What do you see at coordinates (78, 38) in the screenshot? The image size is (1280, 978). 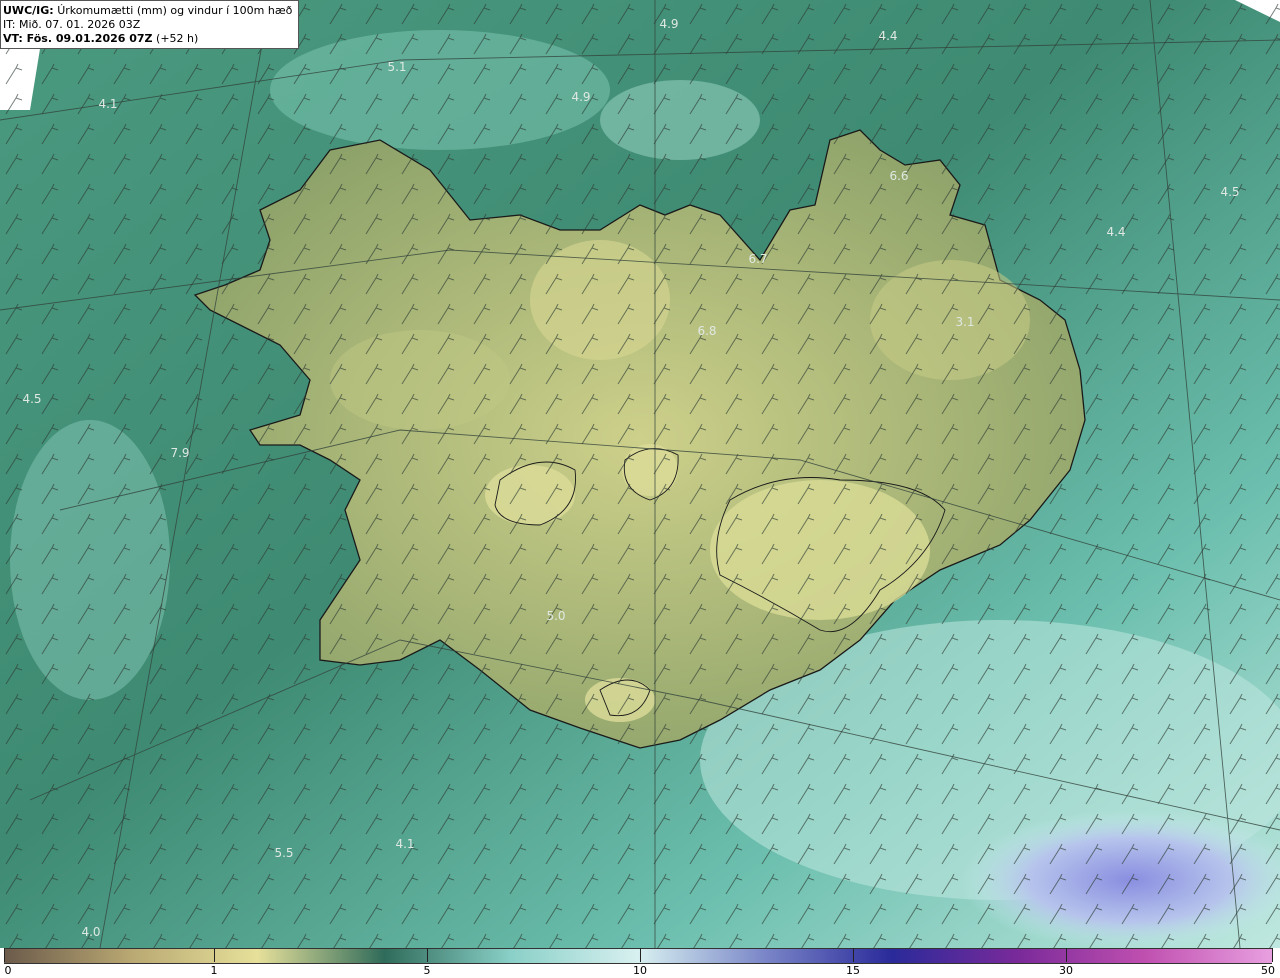 I see `valid-time: VT: Fös. 09.01.2026 07Z` at bounding box center [78, 38].